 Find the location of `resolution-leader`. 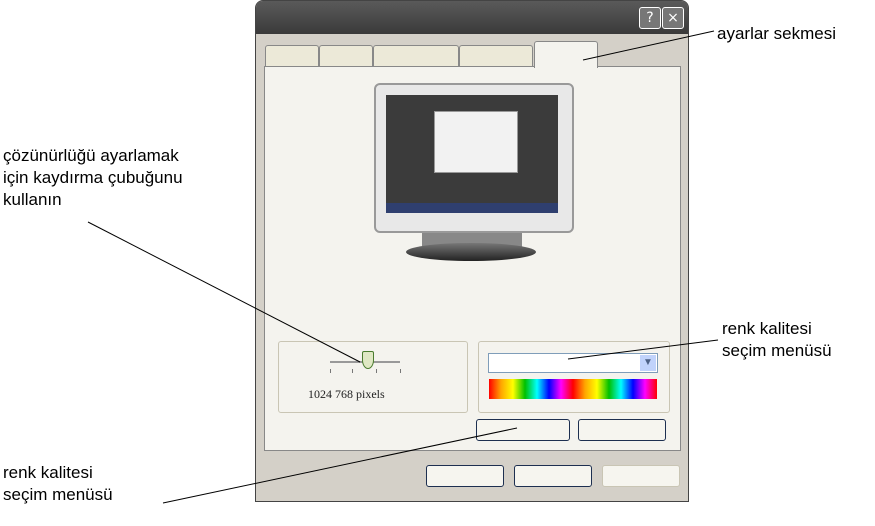

resolution-leader is located at coordinates (224, 292).